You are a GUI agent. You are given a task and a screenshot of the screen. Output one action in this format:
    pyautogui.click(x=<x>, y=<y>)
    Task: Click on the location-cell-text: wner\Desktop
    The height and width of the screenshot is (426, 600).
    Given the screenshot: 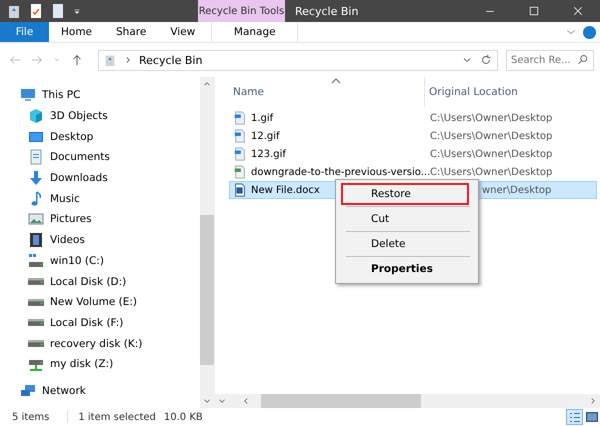 What is the action you would take?
    pyautogui.click(x=516, y=190)
    